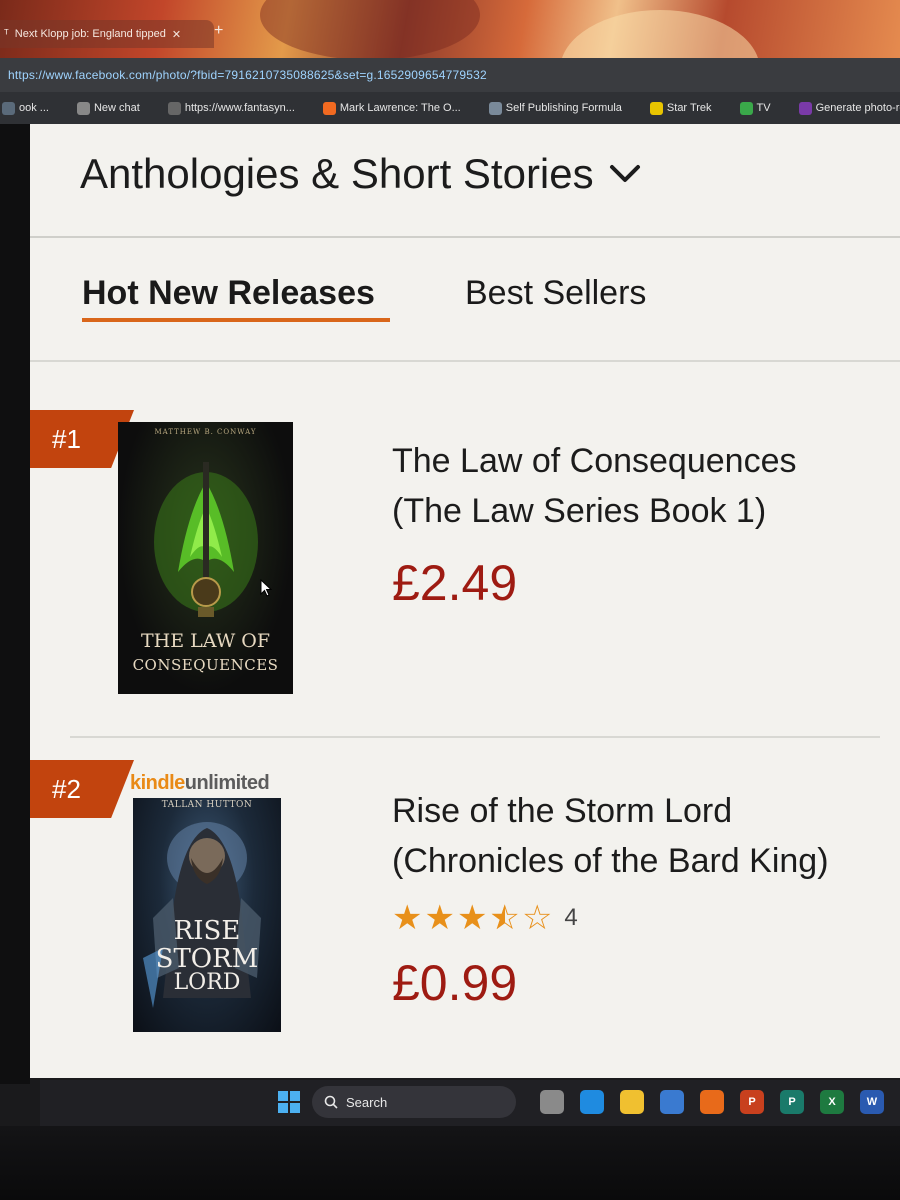 The width and height of the screenshot is (900, 1200). Describe the element at coordinates (174, 108) in the screenshot. I see `page-icon` at that location.